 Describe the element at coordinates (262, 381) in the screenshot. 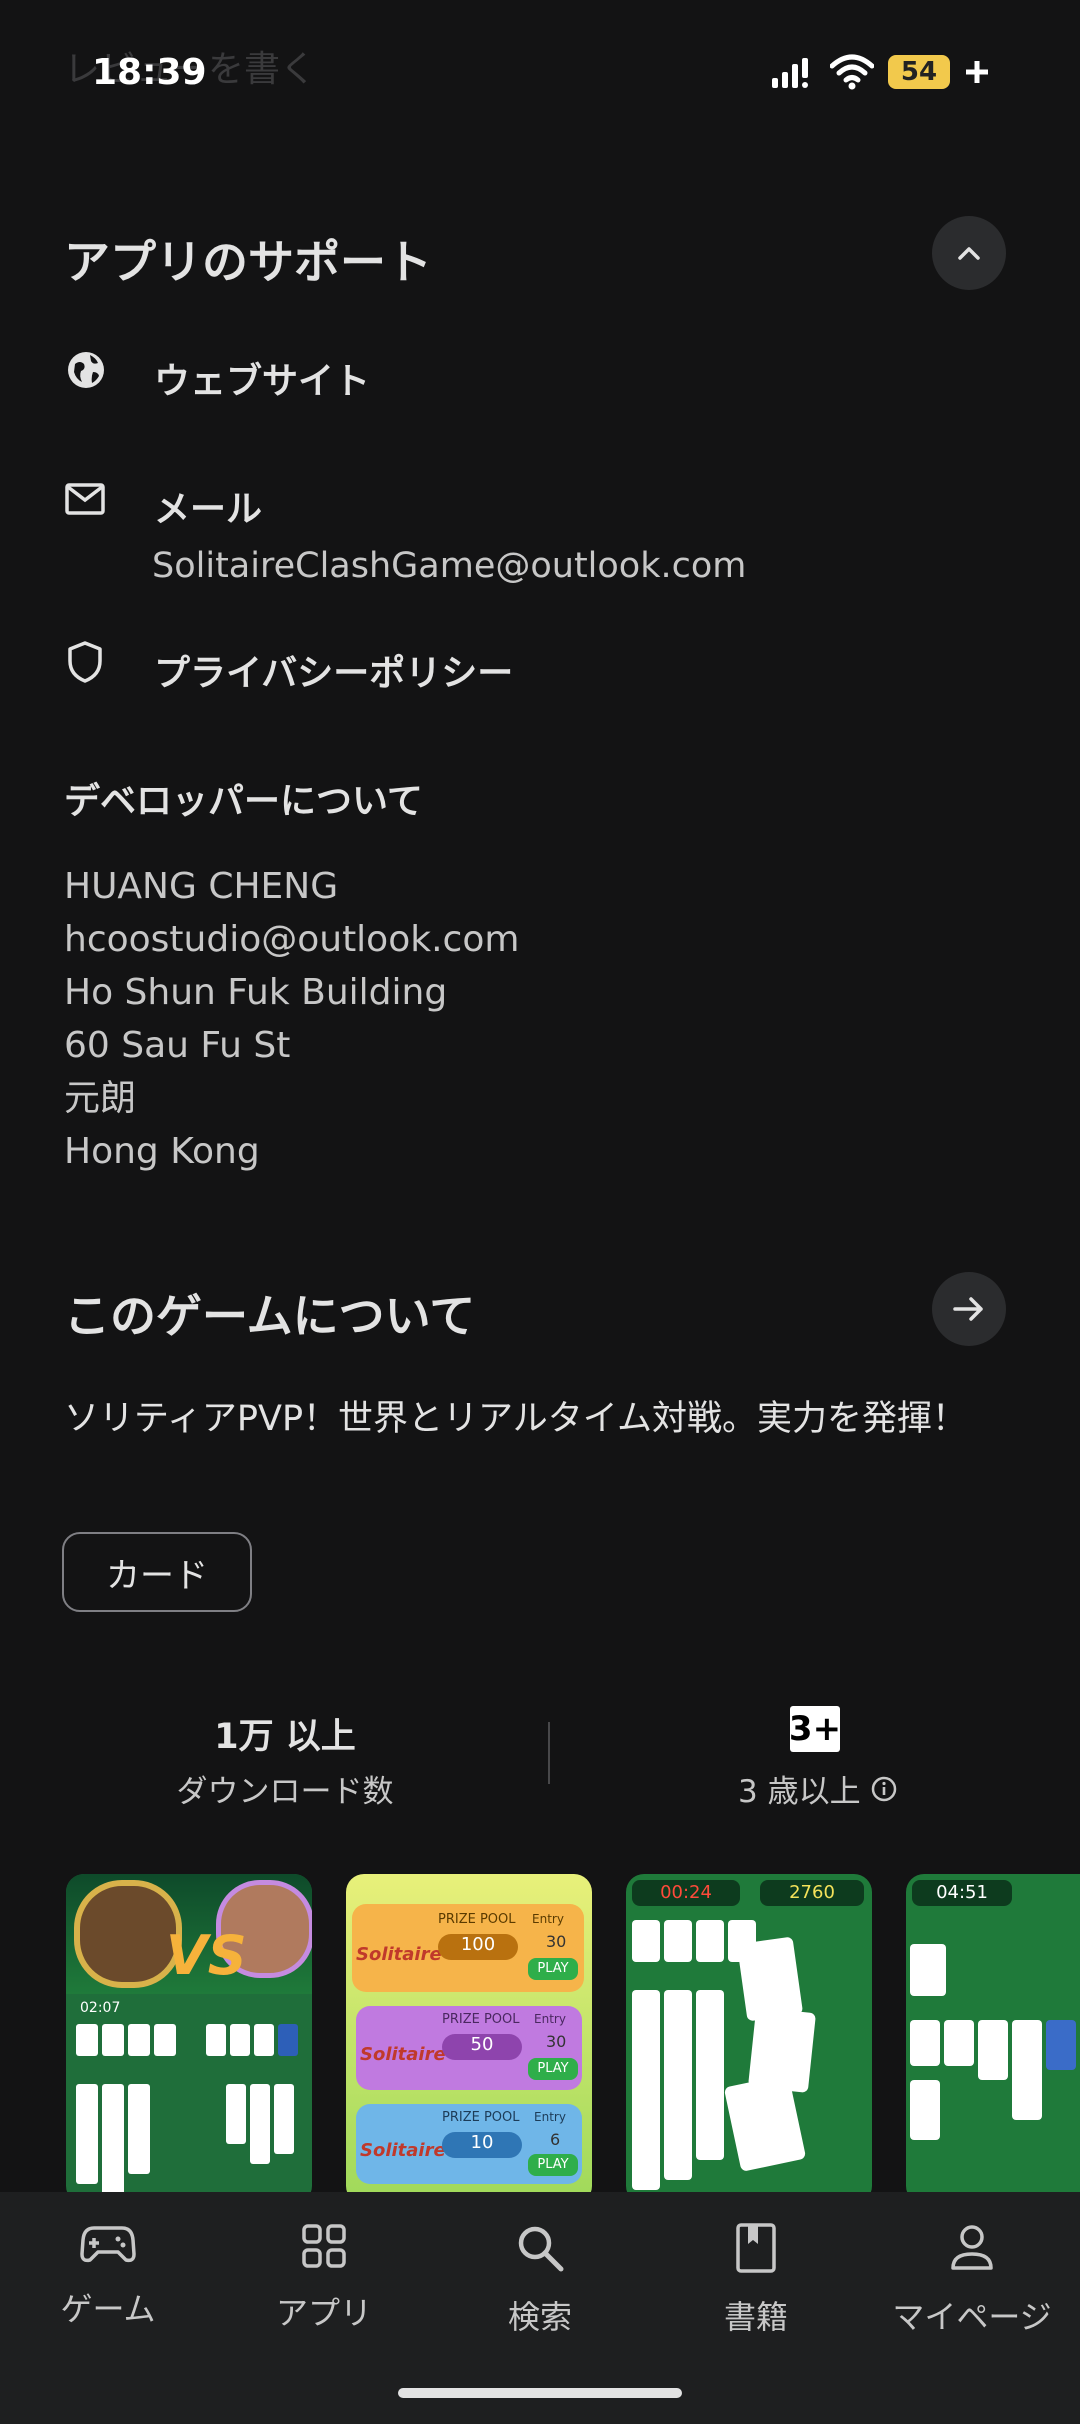

I see `website-label: ウェブサイト` at that location.